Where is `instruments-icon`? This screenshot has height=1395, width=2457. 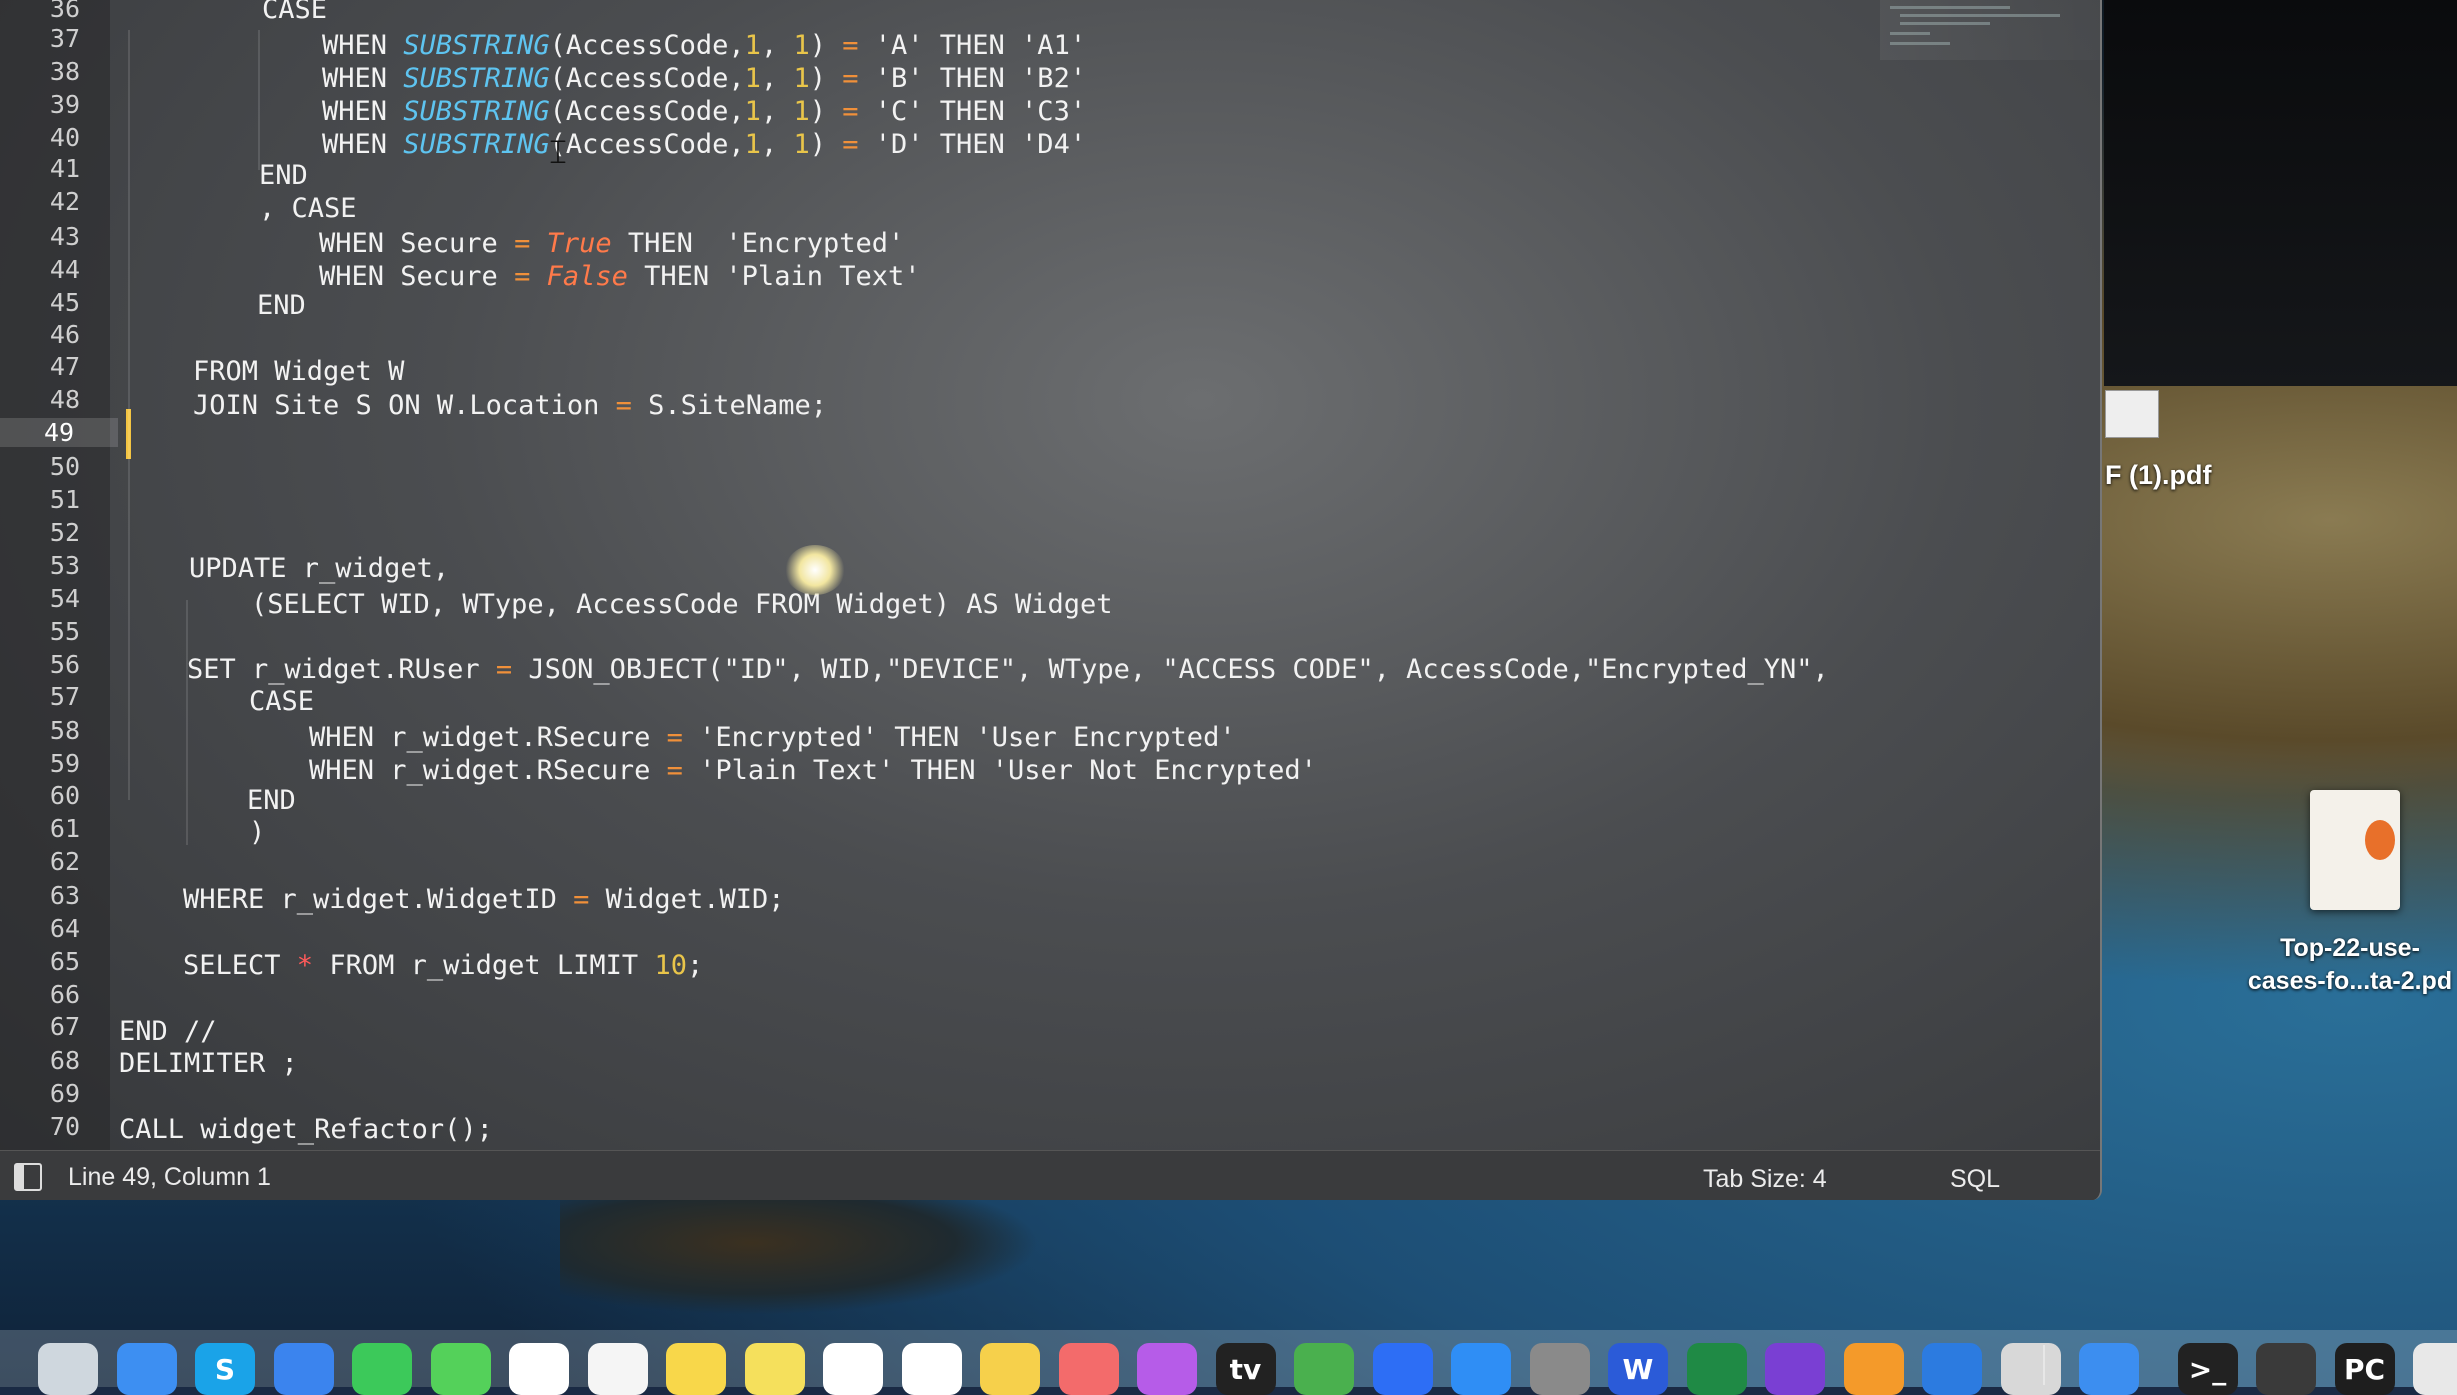
instruments-icon is located at coordinates (2286, 1369).